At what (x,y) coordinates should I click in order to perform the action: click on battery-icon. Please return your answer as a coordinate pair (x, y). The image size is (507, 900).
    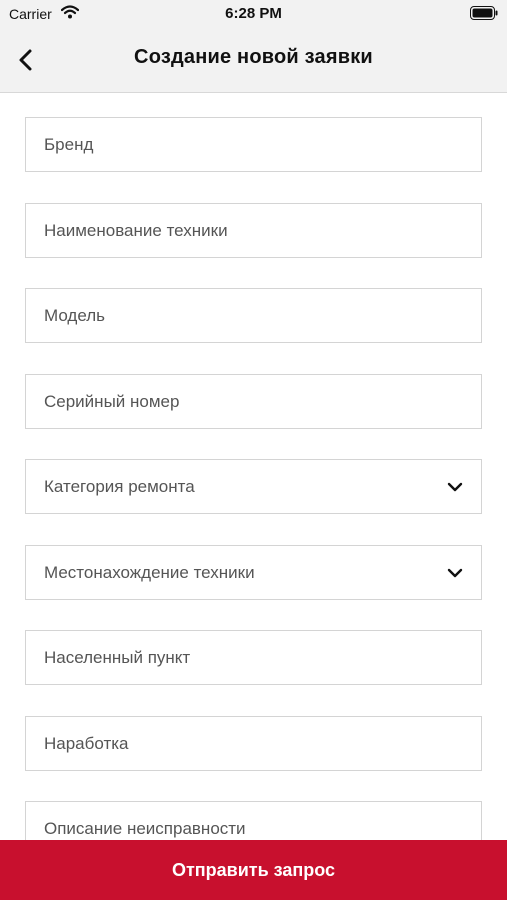
    Looking at the image, I should click on (484, 15).